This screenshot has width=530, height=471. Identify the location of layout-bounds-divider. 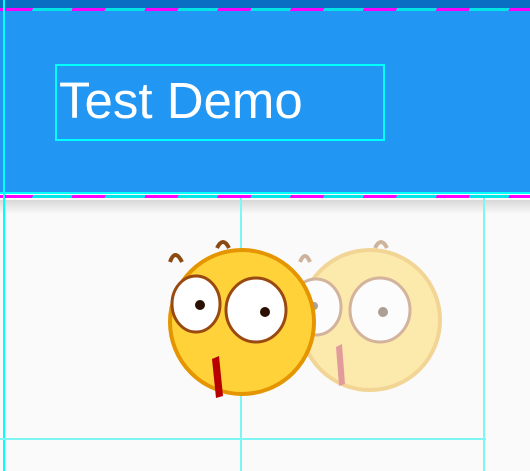
(265, 196).